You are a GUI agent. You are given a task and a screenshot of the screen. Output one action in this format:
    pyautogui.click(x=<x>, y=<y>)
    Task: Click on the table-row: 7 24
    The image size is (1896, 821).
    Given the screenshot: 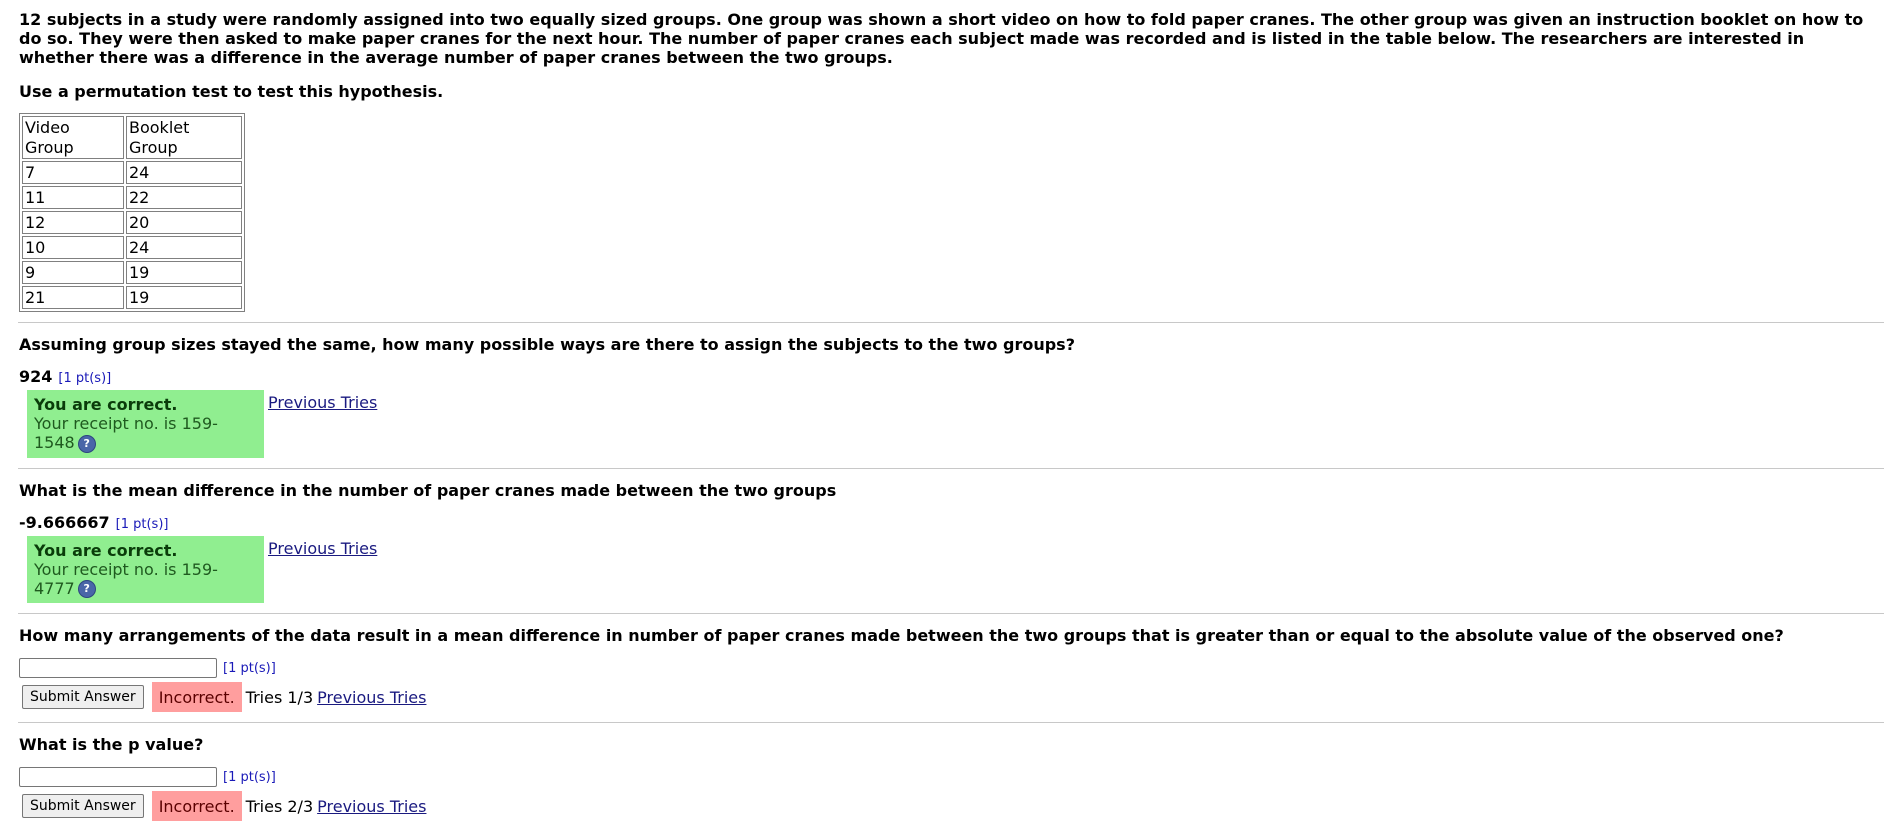 What is the action you would take?
    pyautogui.click(x=132, y=172)
    